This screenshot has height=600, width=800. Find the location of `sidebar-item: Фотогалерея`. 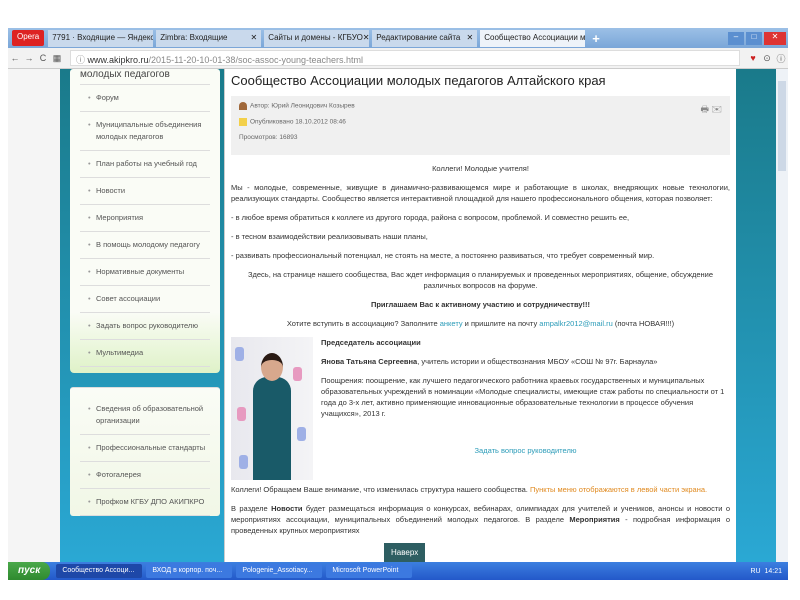

sidebar-item: Фотогалерея is located at coordinates (145, 475).